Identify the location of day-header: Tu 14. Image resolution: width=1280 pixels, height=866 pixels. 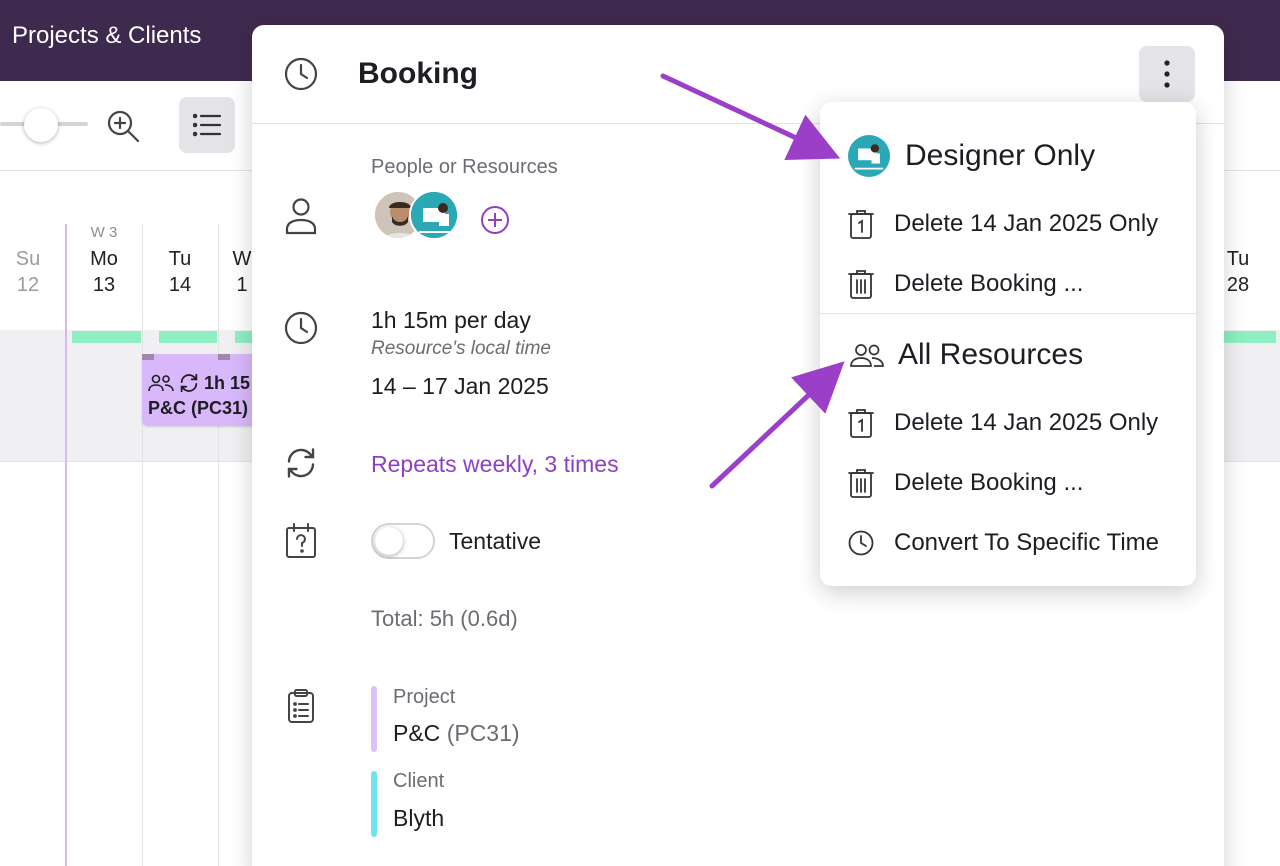
(180, 272).